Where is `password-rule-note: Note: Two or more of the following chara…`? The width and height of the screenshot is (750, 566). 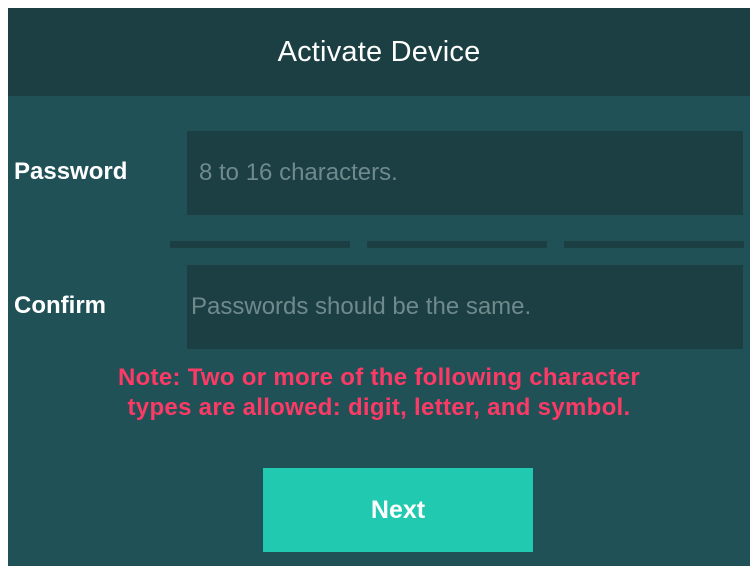
password-rule-note: Note: Two or more of the following chara… is located at coordinates (379, 393).